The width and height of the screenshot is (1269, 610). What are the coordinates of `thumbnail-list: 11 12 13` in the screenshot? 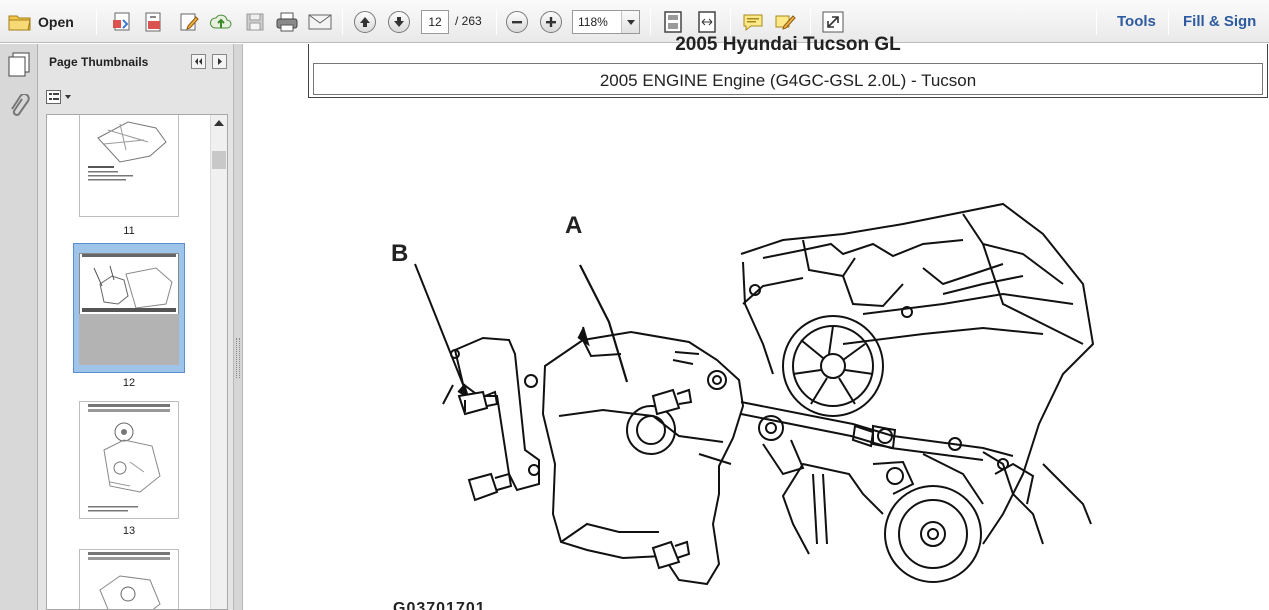 It's located at (137, 362).